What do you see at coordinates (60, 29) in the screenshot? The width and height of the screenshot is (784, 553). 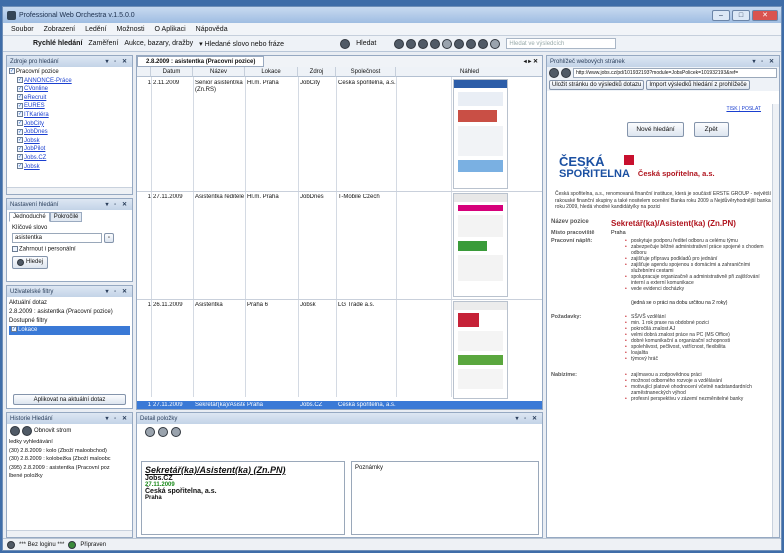 I see `menu-zobrazeni: Zobrazení` at bounding box center [60, 29].